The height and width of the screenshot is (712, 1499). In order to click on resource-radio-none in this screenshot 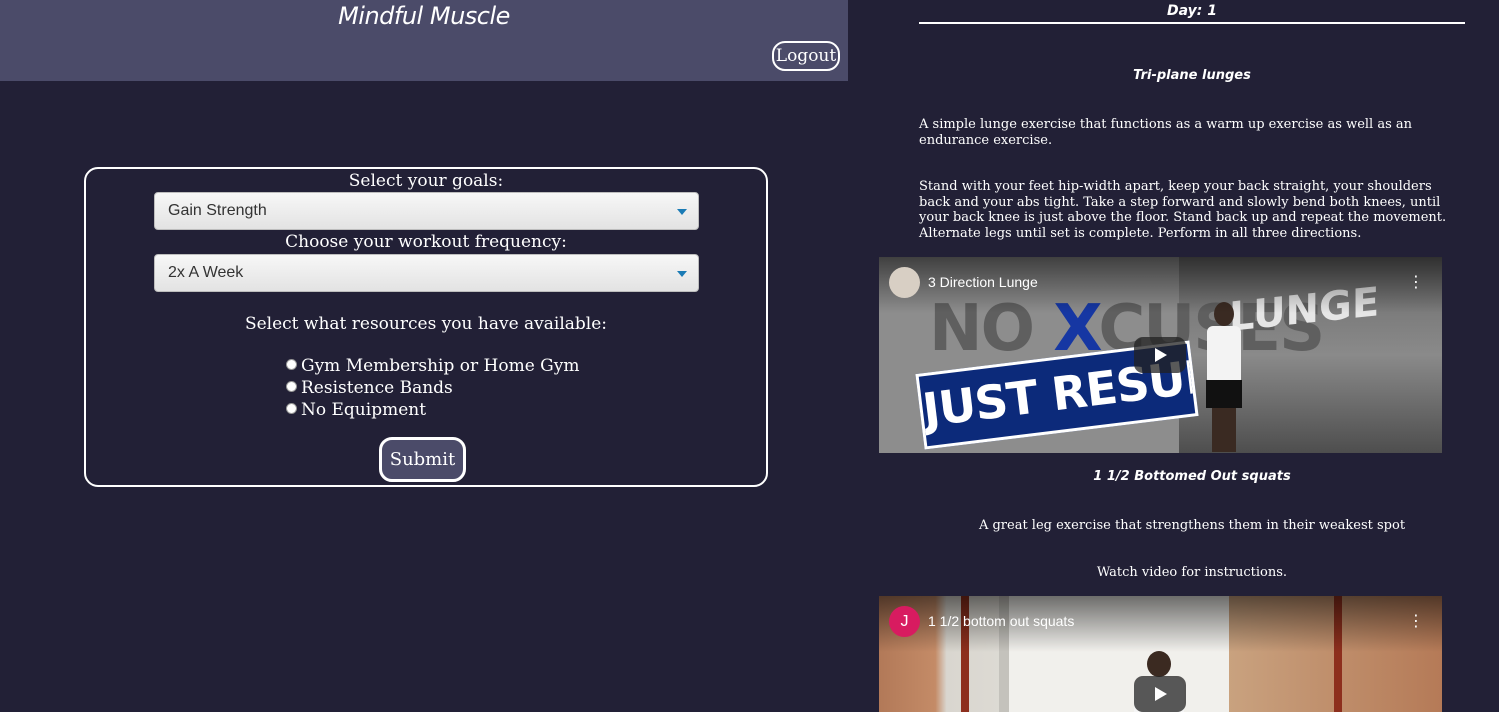, I will do `click(291, 408)`.